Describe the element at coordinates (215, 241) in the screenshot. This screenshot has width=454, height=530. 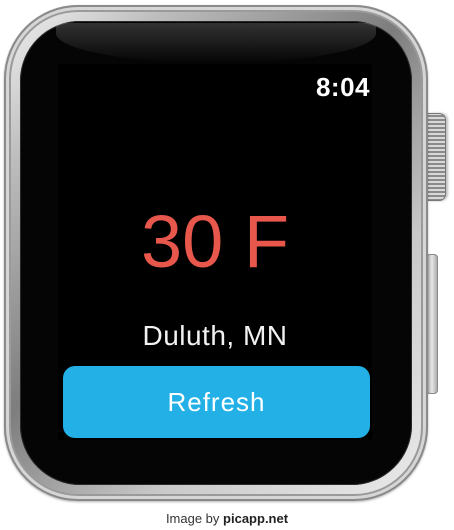
I see `temperature-reading: 30 F` at that location.